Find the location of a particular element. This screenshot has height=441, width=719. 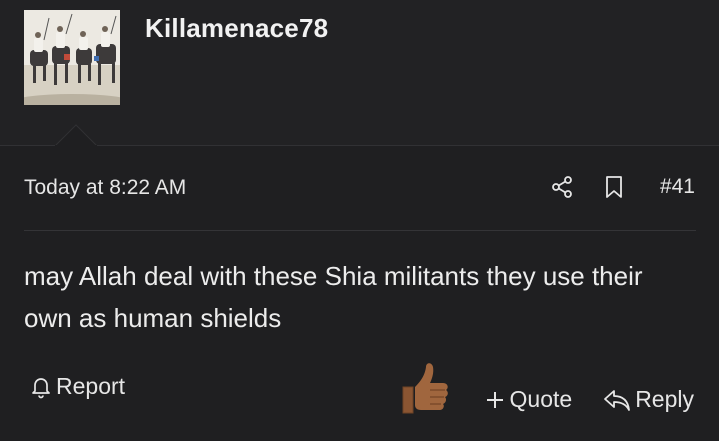

share-icon is located at coordinates (562, 187).